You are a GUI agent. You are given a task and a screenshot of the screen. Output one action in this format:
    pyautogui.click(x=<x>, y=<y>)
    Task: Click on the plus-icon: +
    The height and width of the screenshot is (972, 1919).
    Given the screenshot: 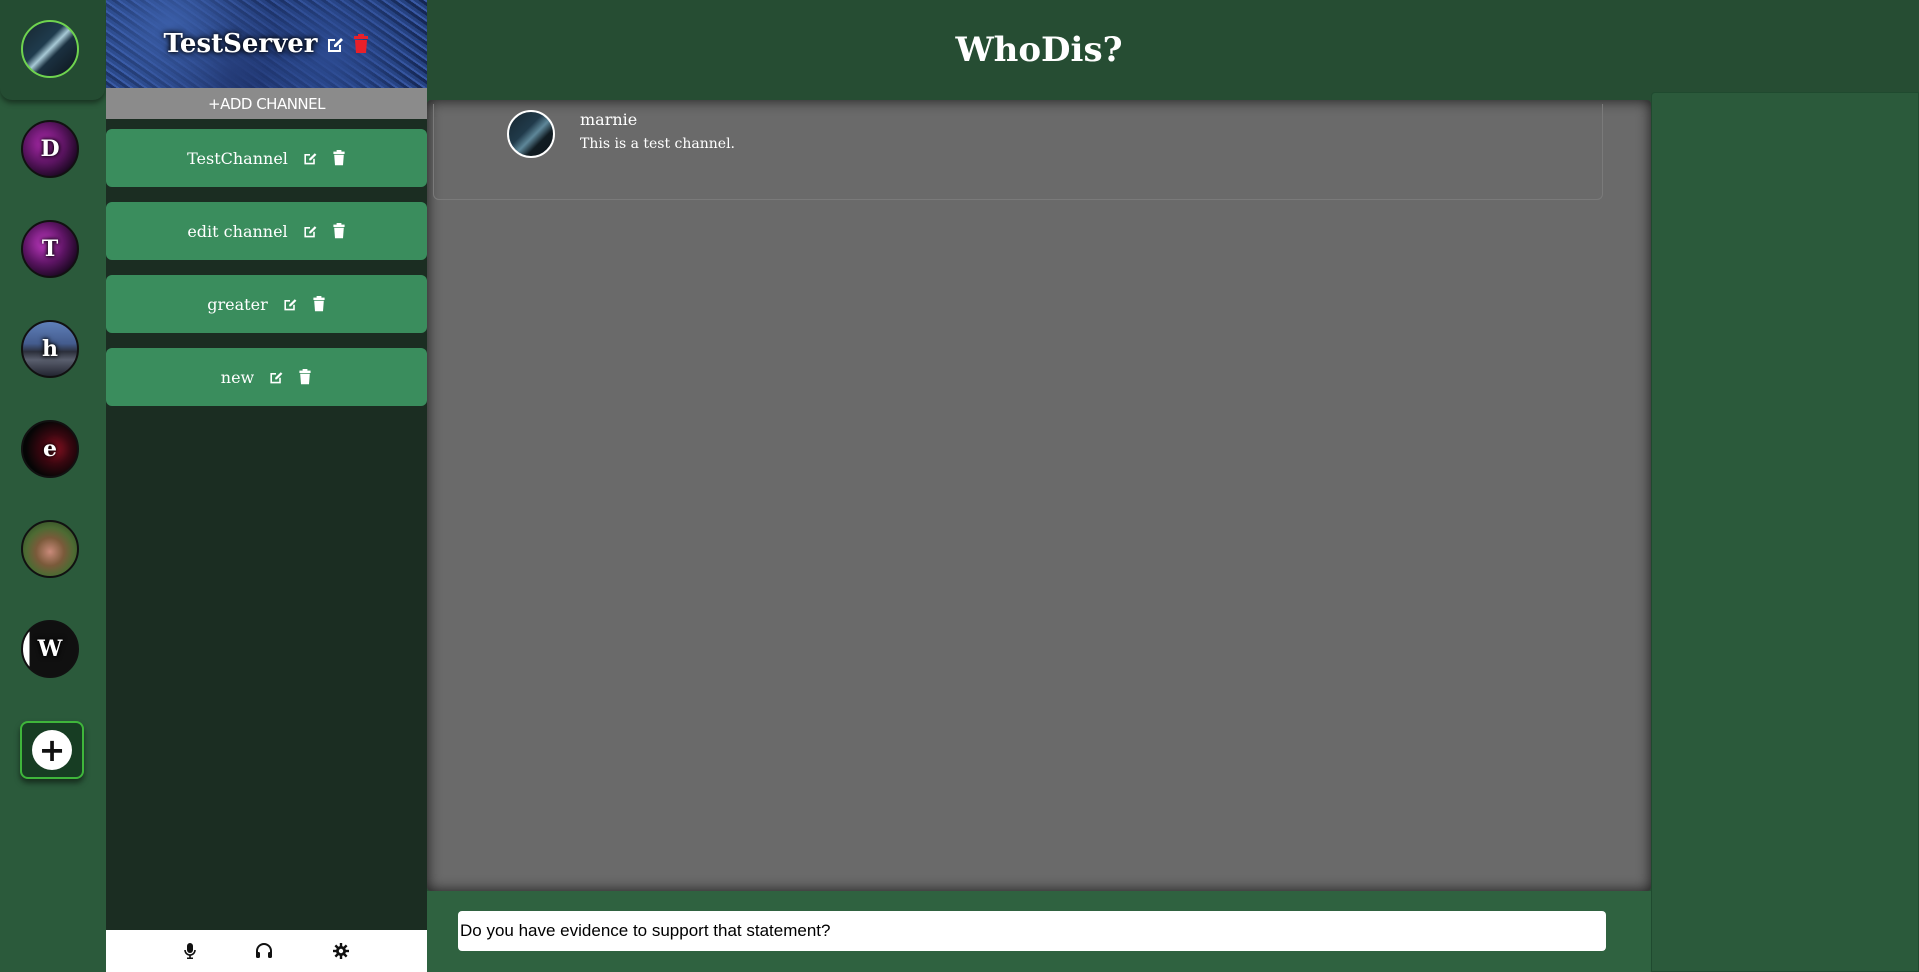 What is the action you would take?
    pyautogui.click(x=52, y=750)
    